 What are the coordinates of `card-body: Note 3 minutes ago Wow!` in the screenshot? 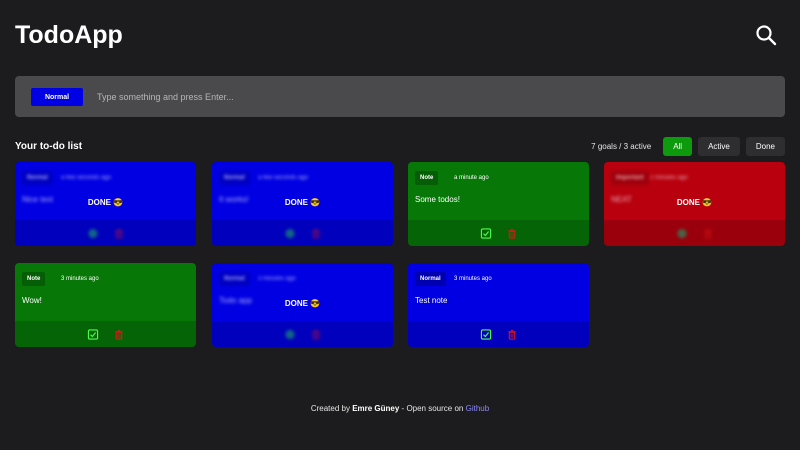 It's located at (105, 292).